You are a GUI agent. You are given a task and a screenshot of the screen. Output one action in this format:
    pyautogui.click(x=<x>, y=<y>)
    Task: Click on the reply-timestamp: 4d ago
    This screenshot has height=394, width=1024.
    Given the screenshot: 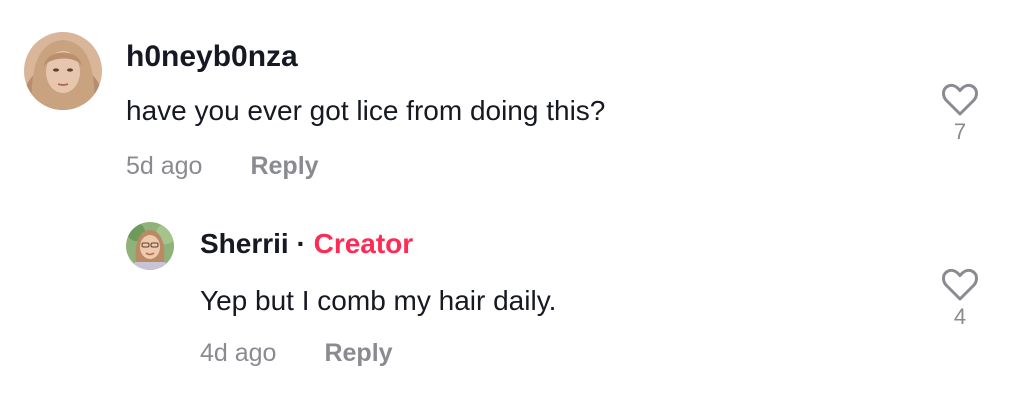 What is the action you would take?
    pyautogui.click(x=238, y=353)
    